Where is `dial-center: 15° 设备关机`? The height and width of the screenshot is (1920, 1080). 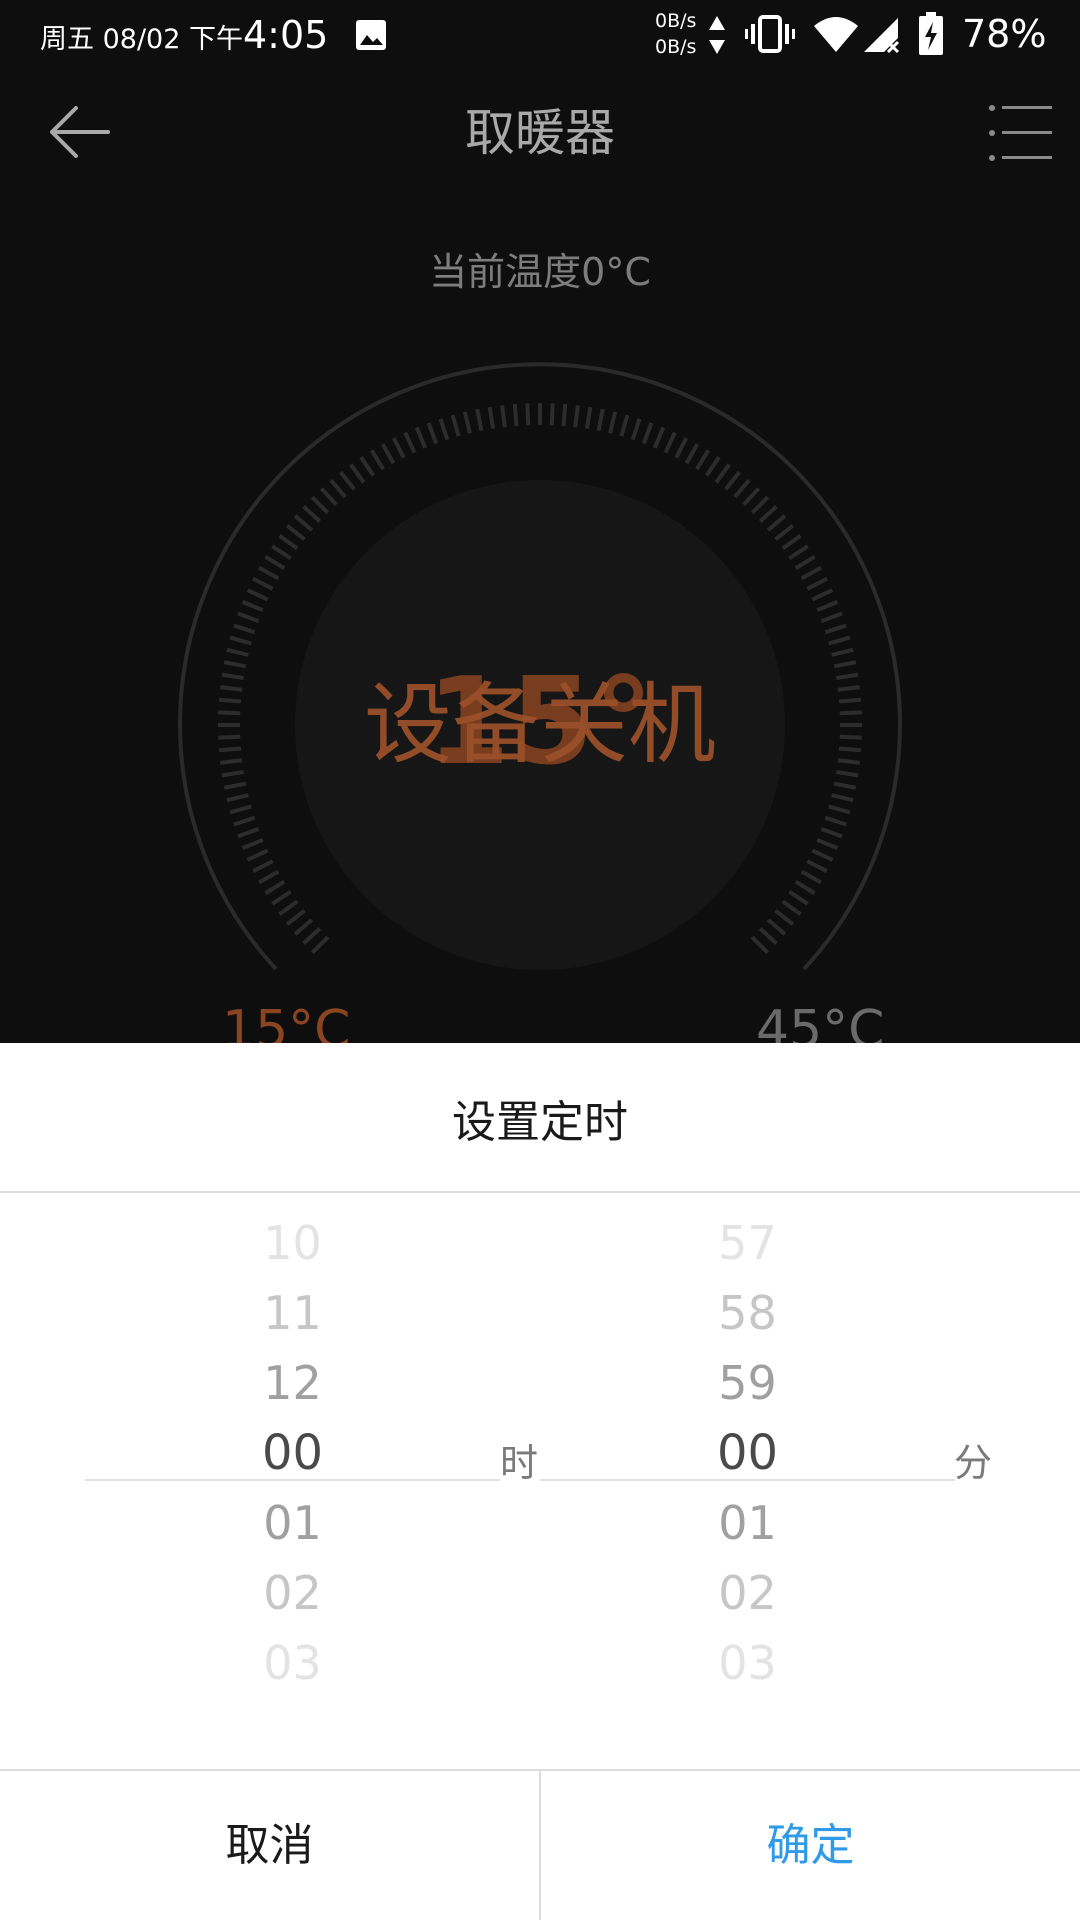
dial-center: 15° 设备关机 is located at coordinates (540, 726).